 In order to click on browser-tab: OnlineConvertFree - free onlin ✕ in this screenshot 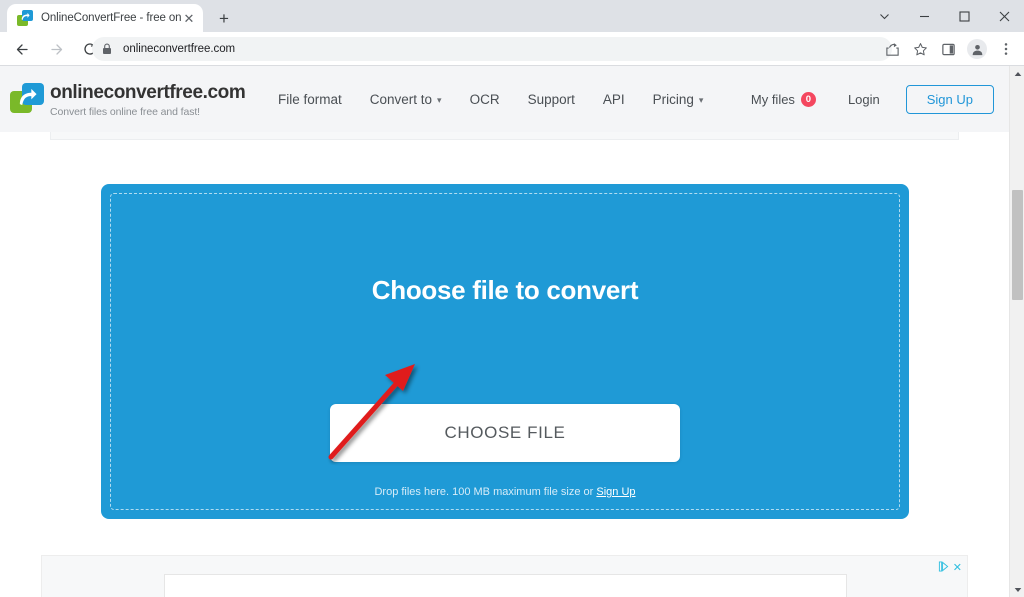, I will do `click(105, 18)`.